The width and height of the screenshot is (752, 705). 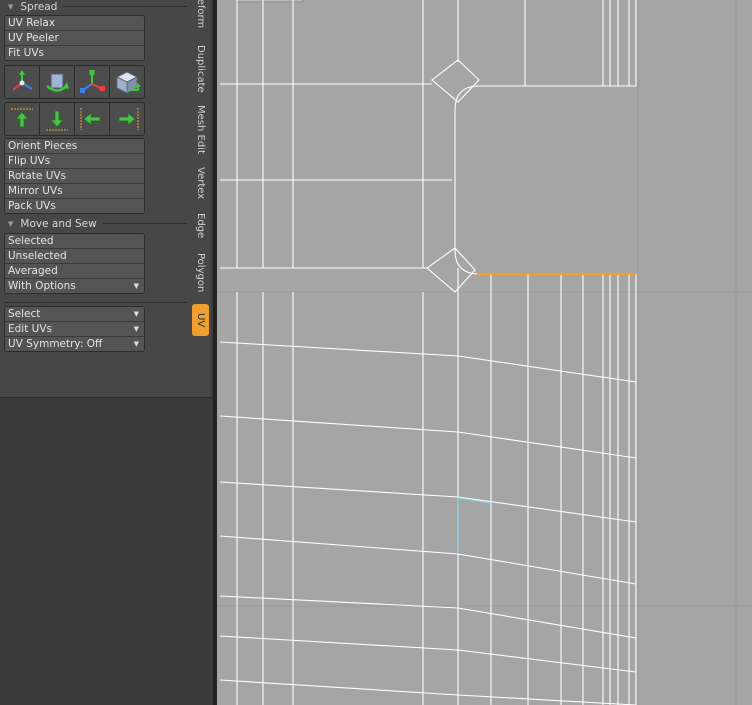 I want to click on tab-edge: Edge, so click(x=200, y=226).